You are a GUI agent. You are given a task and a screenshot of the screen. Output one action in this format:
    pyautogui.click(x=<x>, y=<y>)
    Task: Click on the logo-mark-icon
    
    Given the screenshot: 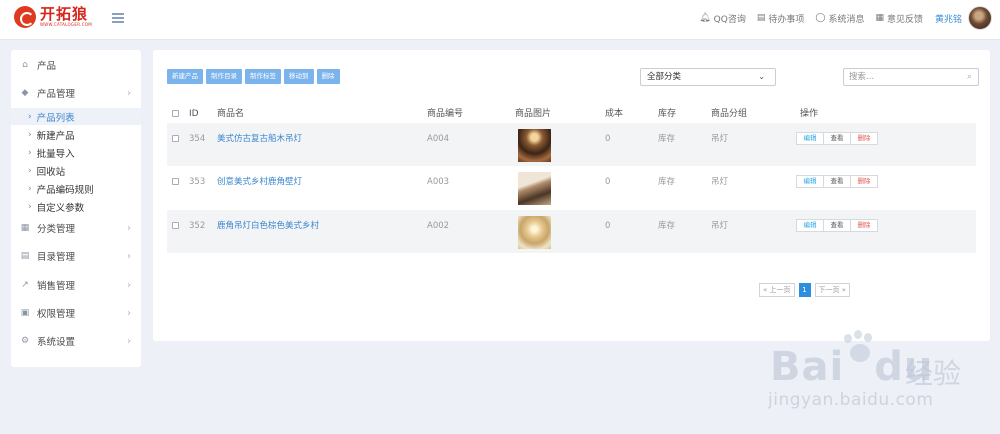 What is the action you would take?
    pyautogui.click(x=25, y=17)
    